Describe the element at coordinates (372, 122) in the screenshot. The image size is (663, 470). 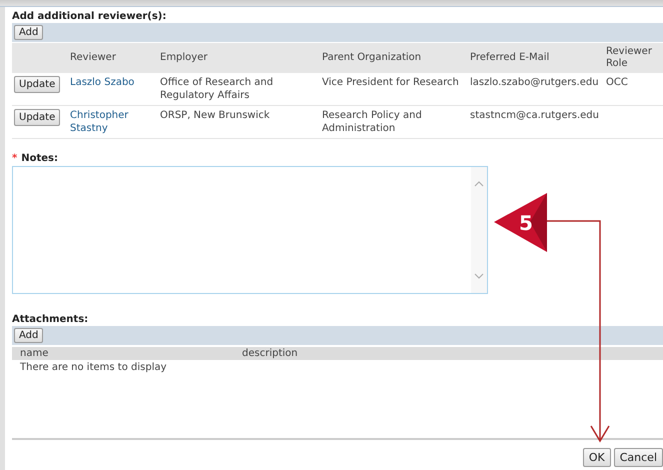
I see `table-cell: Research Policy and Administration` at that location.